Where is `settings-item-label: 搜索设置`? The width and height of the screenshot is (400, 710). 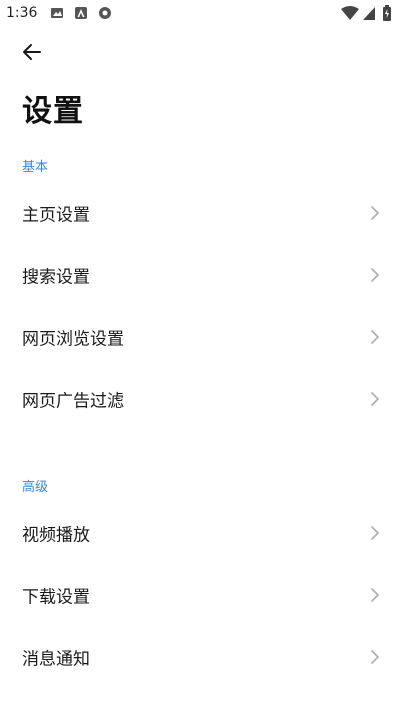
settings-item-label: 搜索设置 is located at coordinates (56, 277).